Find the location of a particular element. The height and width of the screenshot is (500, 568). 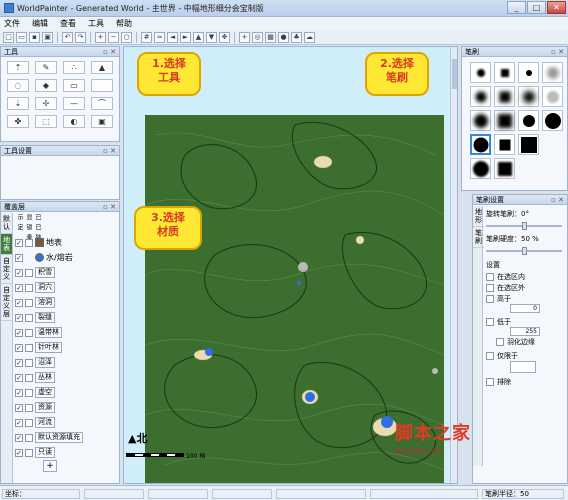

brush-soft-square-medium is located at coordinates (504, 96).